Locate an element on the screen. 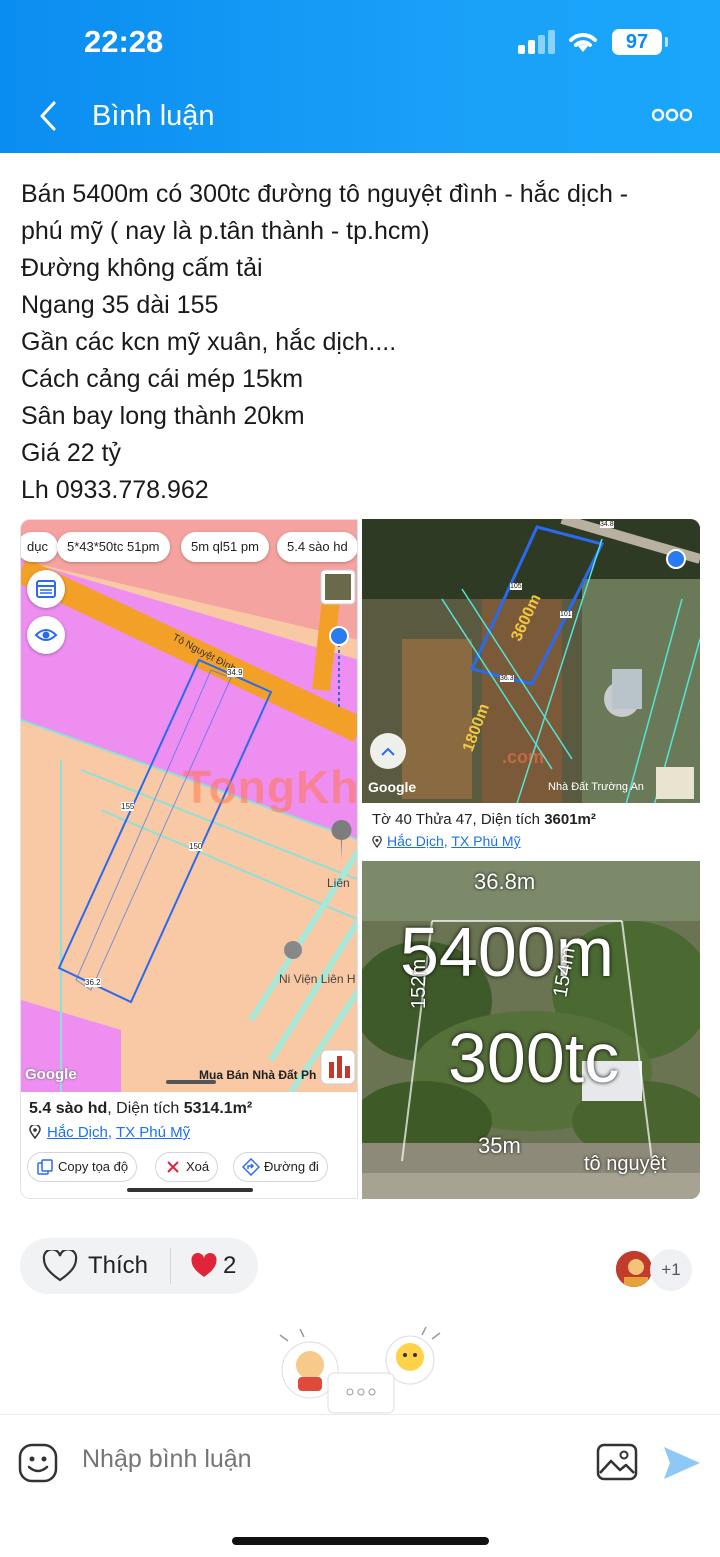 This screenshot has height=1557, width=720. send-icon is located at coordinates (682, 1463).